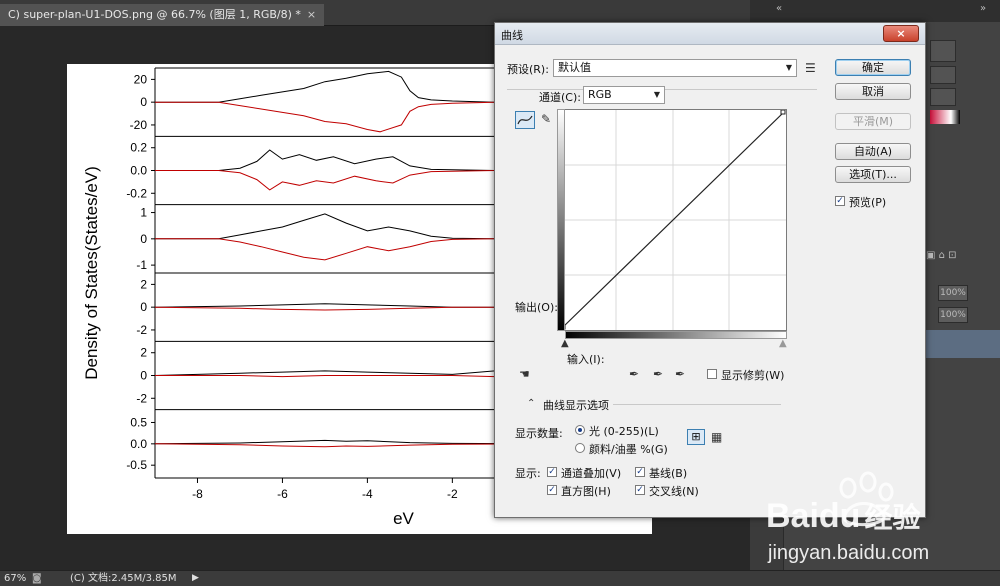 The image size is (1000, 586). Describe the element at coordinates (634, 374) in the screenshot. I see `black-eyedropper-icon: ✒` at that location.